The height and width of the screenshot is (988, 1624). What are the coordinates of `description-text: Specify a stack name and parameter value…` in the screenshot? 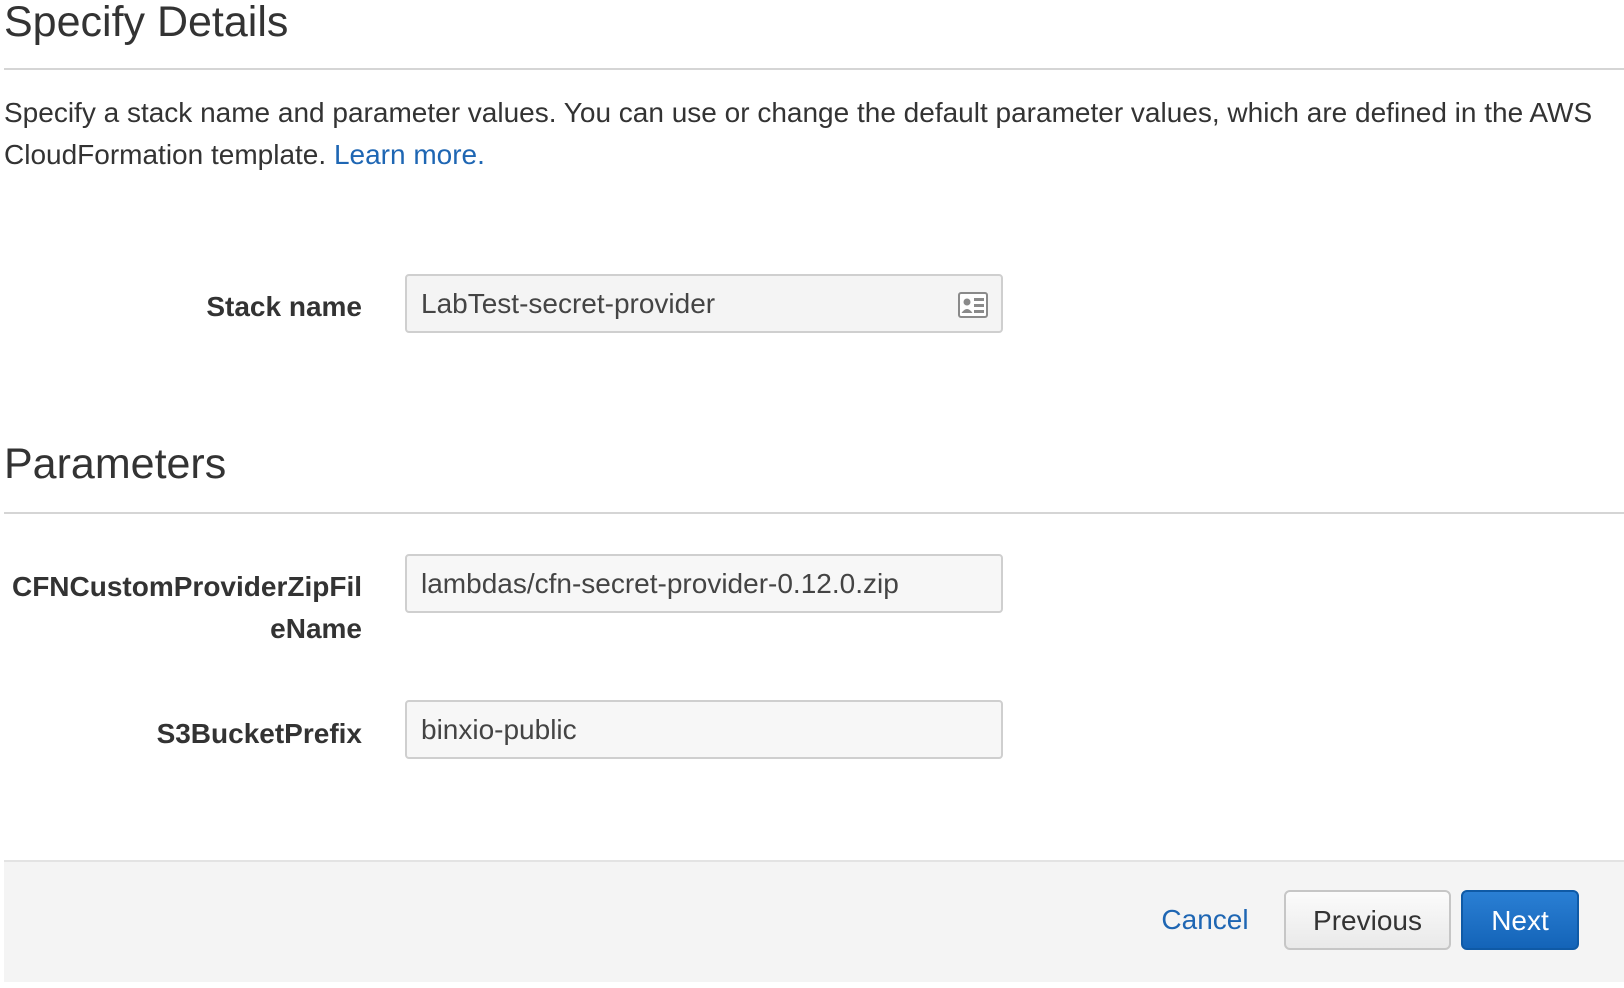 It's located at (798, 133).